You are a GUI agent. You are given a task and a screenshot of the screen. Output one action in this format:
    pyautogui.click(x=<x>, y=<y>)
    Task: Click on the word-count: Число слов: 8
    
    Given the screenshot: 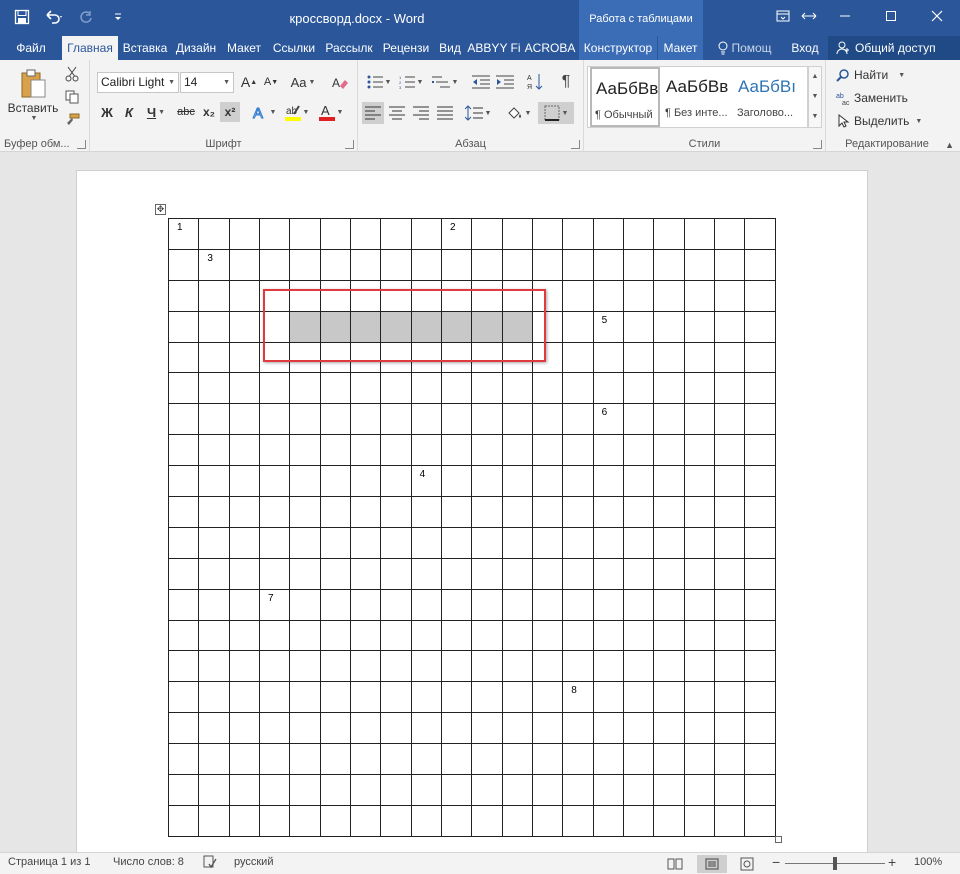 What is the action you would take?
    pyautogui.click(x=148, y=862)
    